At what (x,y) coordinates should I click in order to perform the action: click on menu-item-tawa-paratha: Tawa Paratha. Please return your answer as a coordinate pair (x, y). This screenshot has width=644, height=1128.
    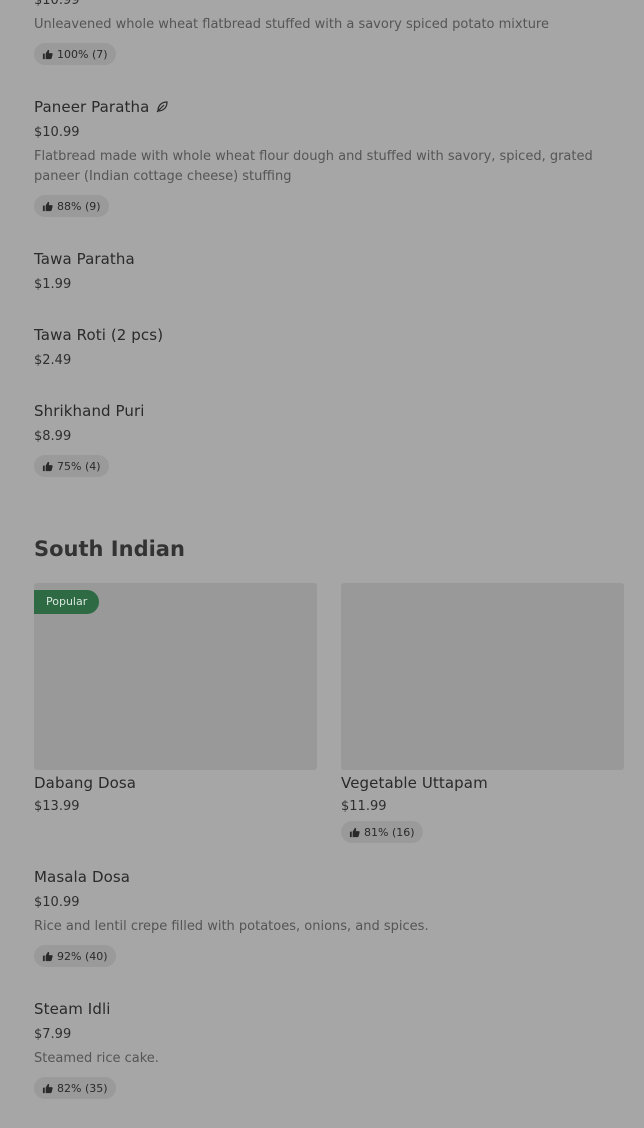
    Looking at the image, I should click on (84, 259).